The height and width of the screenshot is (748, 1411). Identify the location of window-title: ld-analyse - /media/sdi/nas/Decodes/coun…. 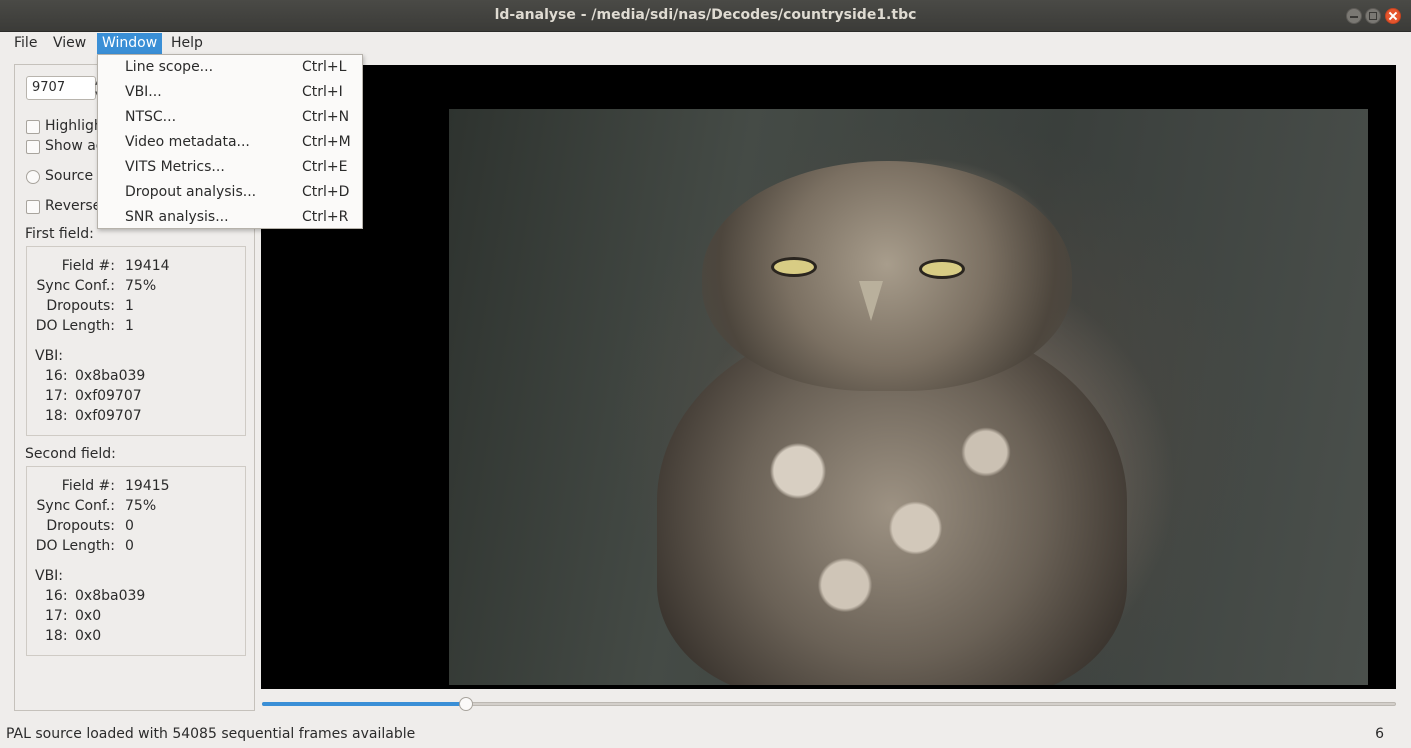
(705, 15).